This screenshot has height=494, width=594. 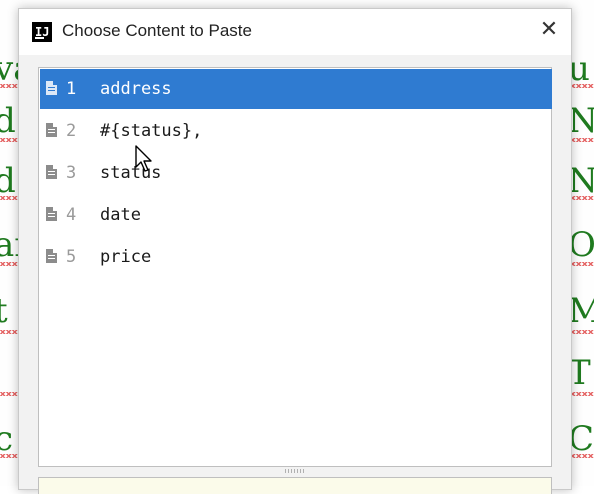 What do you see at coordinates (295, 32) in the screenshot?
I see `dialog-titlebar: IJ Choose Content to Paste ✕` at bounding box center [295, 32].